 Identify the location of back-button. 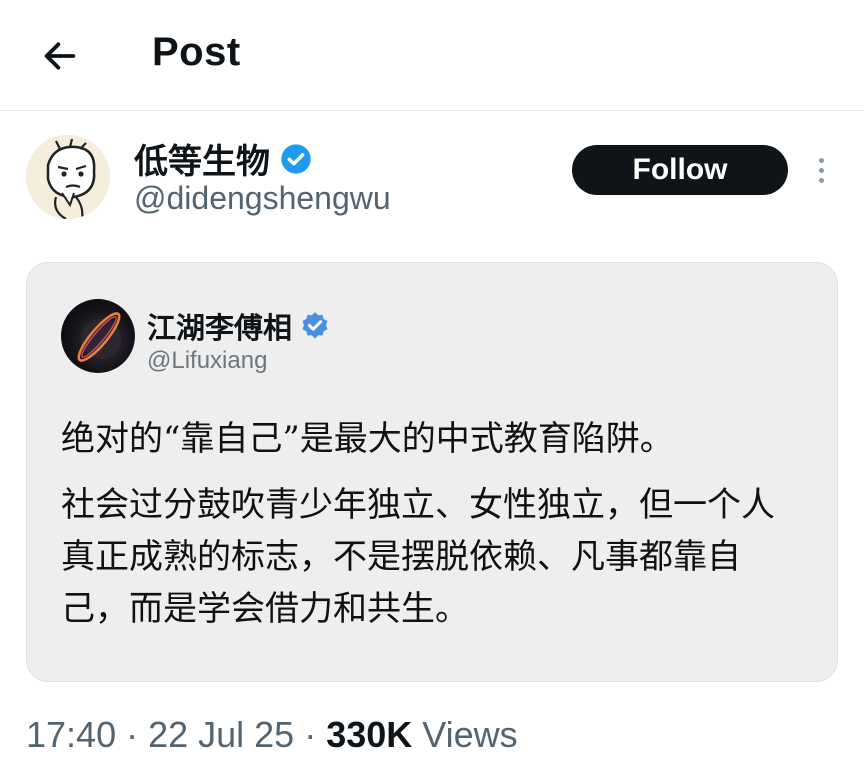
(60, 56).